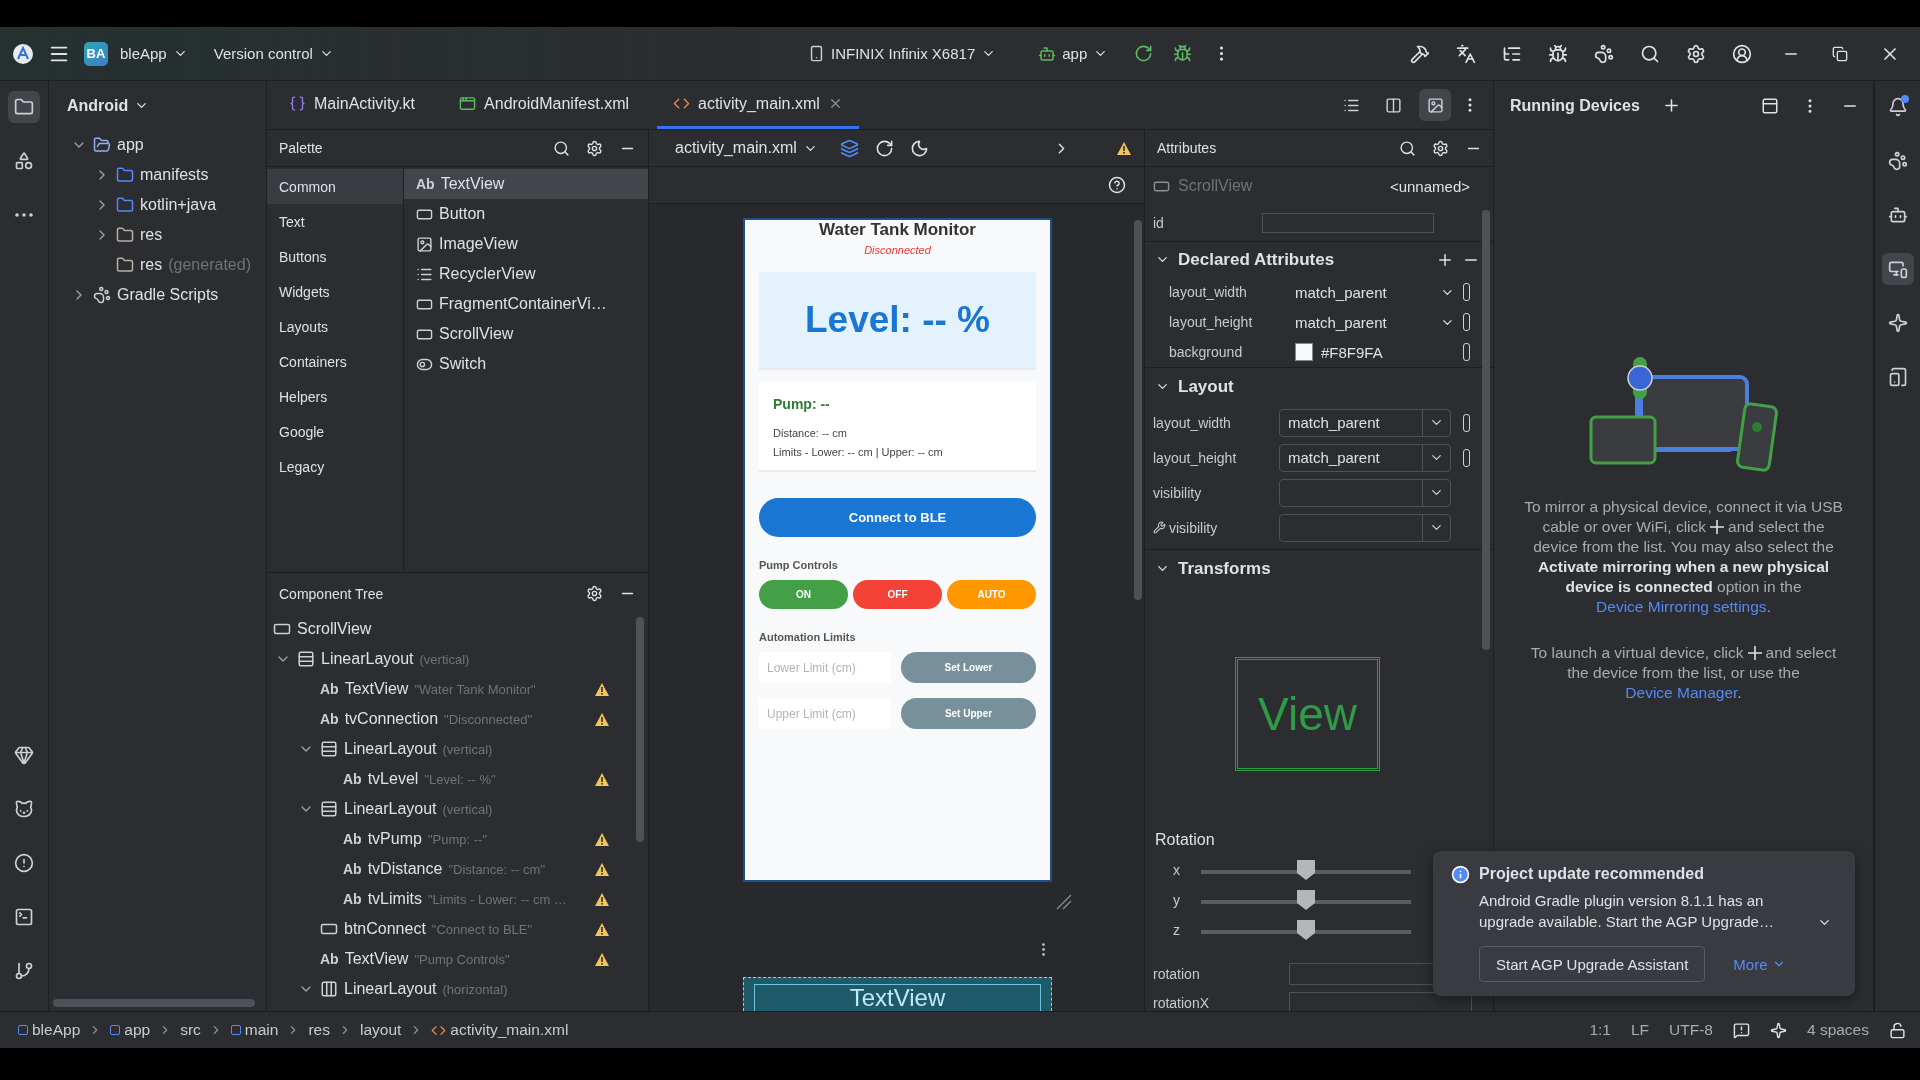 This screenshot has height=1080, width=1920. What do you see at coordinates (1691, 1030) in the screenshot?
I see `file-encoding: UTF-8` at bounding box center [1691, 1030].